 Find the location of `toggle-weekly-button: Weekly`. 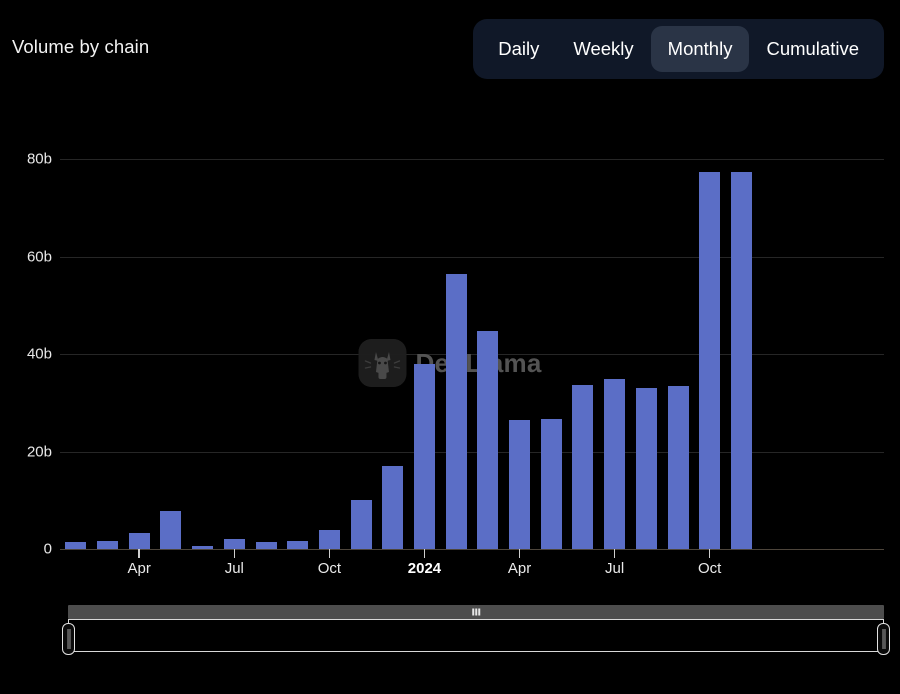

toggle-weekly-button: Weekly is located at coordinates (603, 49).